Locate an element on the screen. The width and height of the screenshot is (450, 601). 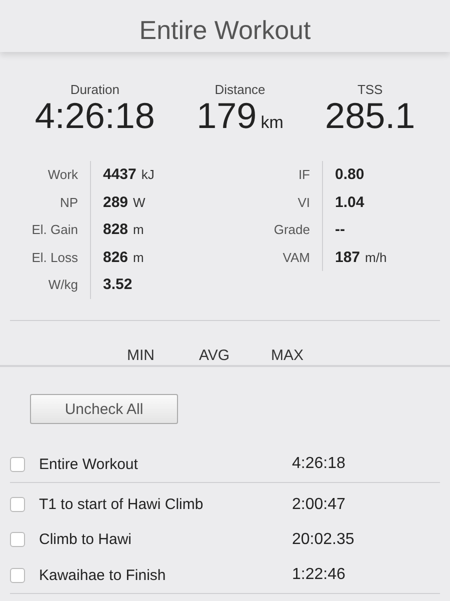
stat-label: NP is located at coordinates (50, 202).